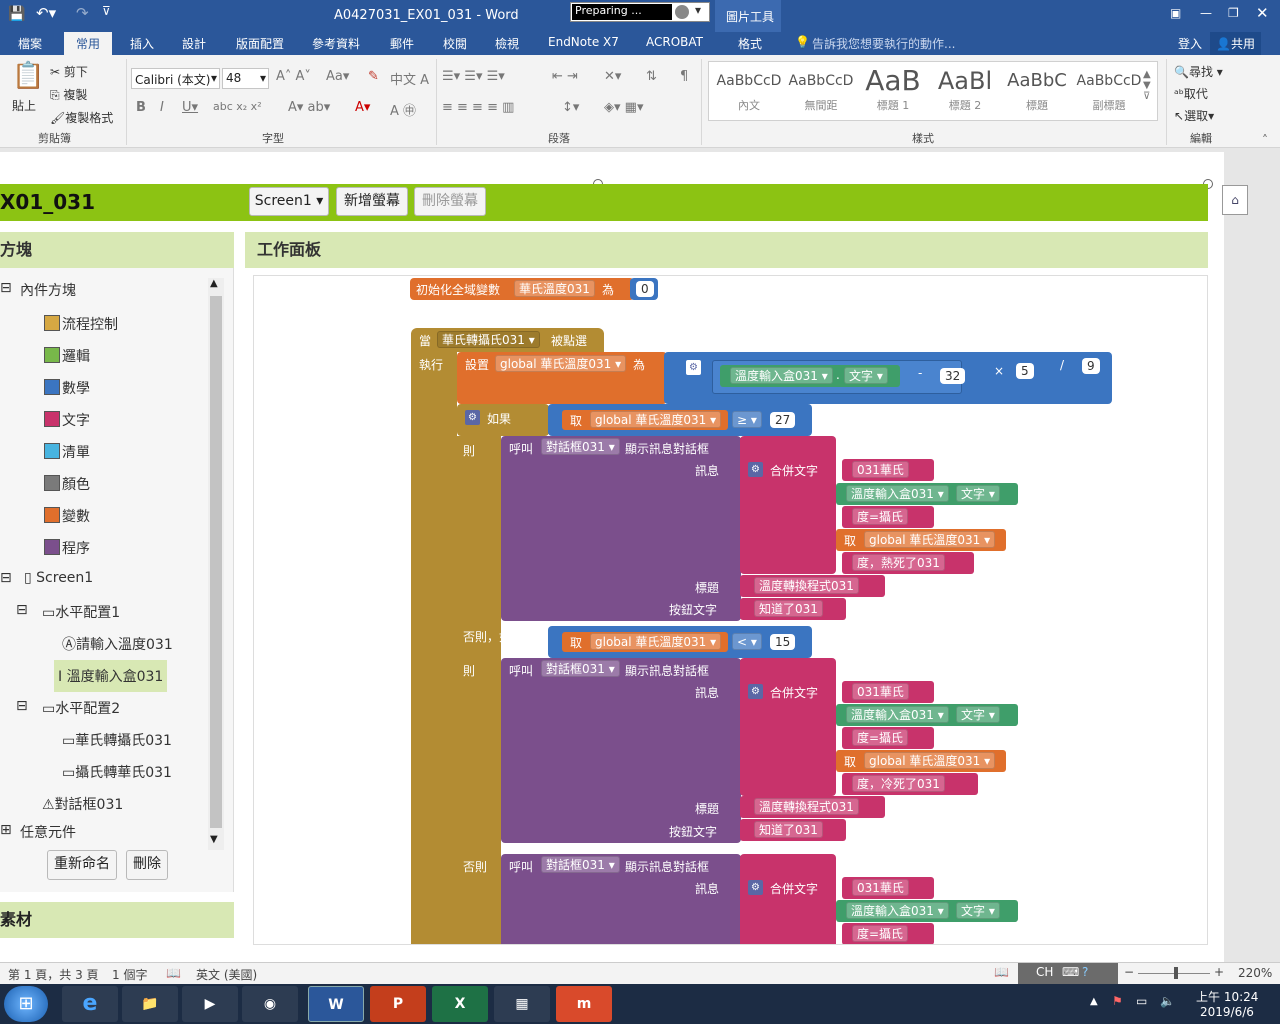 The height and width of the screenshot is (1024, 1280). Describe the element at coordinates (583, 42) in the screenshot. I see `tab-endnote: EndNote X7` at that location.